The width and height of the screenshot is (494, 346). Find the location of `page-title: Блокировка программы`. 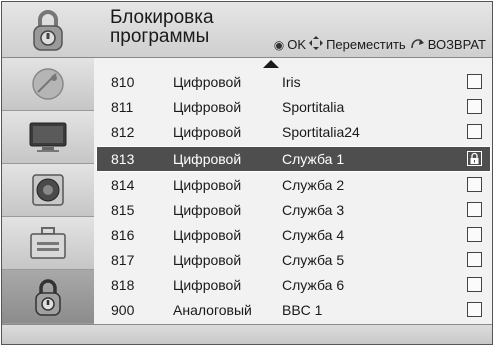

page-title: Блокировка программы is located at coordinates (162, 27).